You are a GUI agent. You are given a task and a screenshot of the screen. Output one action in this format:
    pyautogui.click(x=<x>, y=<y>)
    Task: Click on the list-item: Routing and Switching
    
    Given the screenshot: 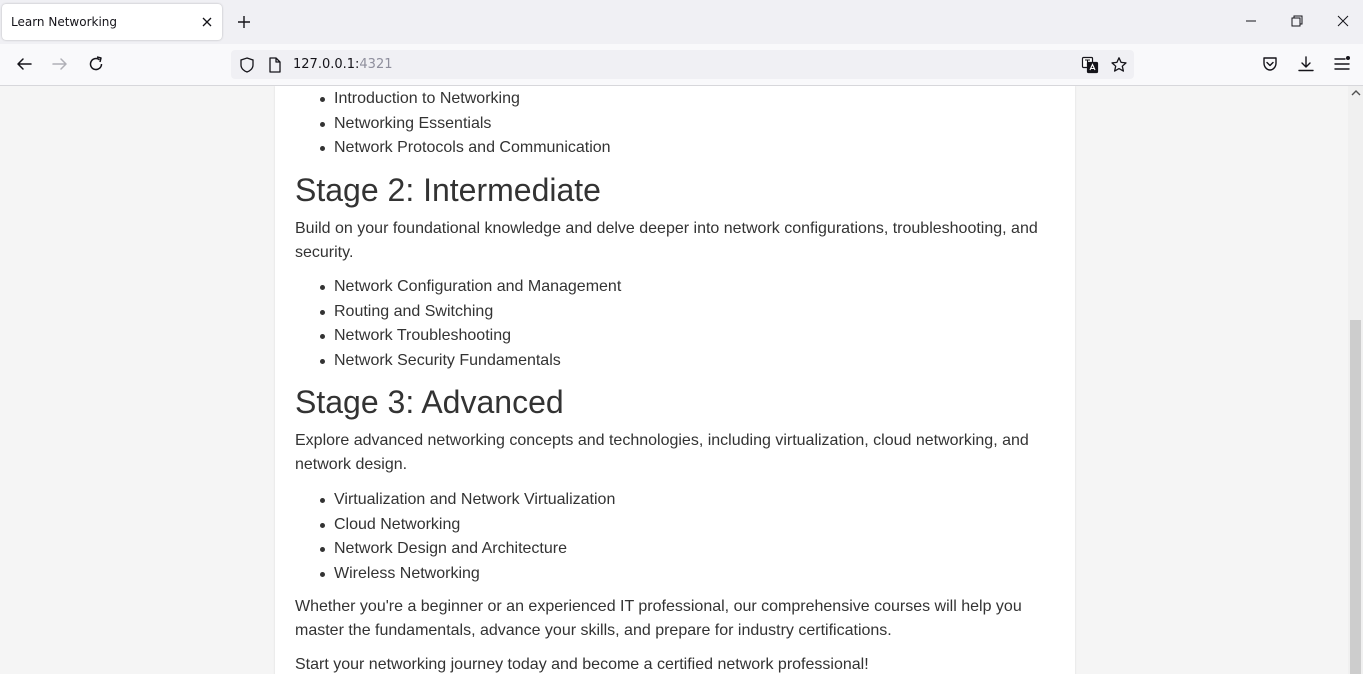 What is the action you would take?
    pyautogui.click(x=468, y=312)
    